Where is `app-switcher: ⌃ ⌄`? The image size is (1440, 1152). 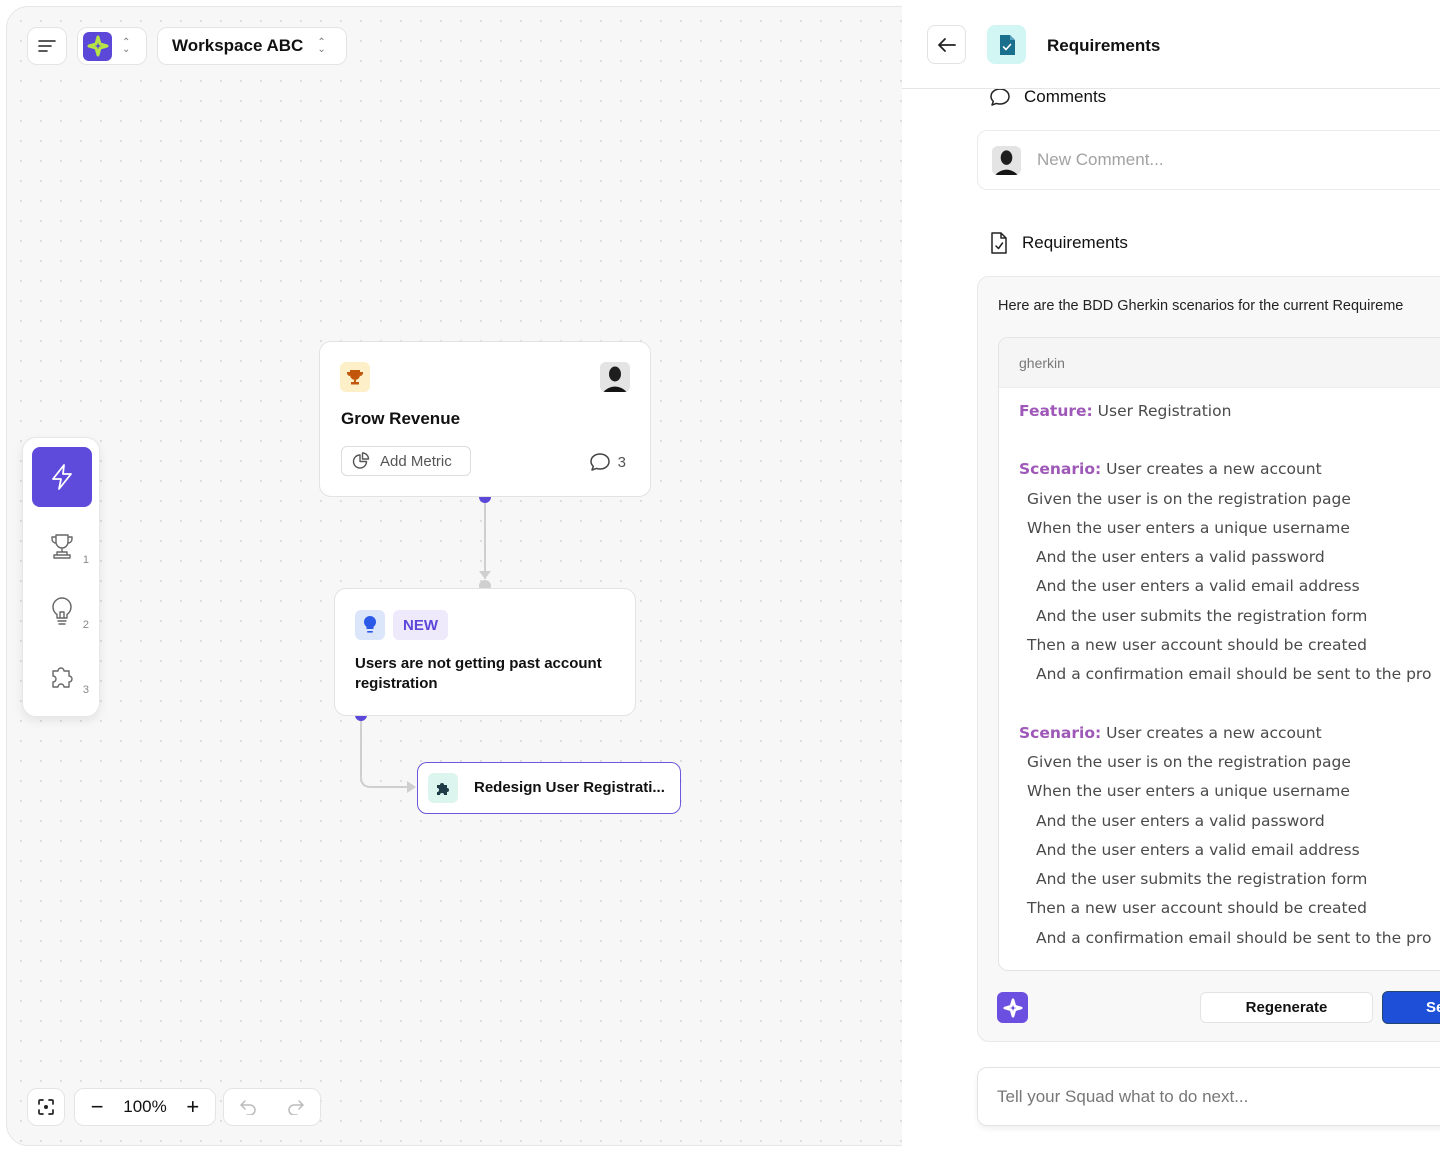
app-switcher: ⌃ ⌄ is located at coordinates (112, 46).